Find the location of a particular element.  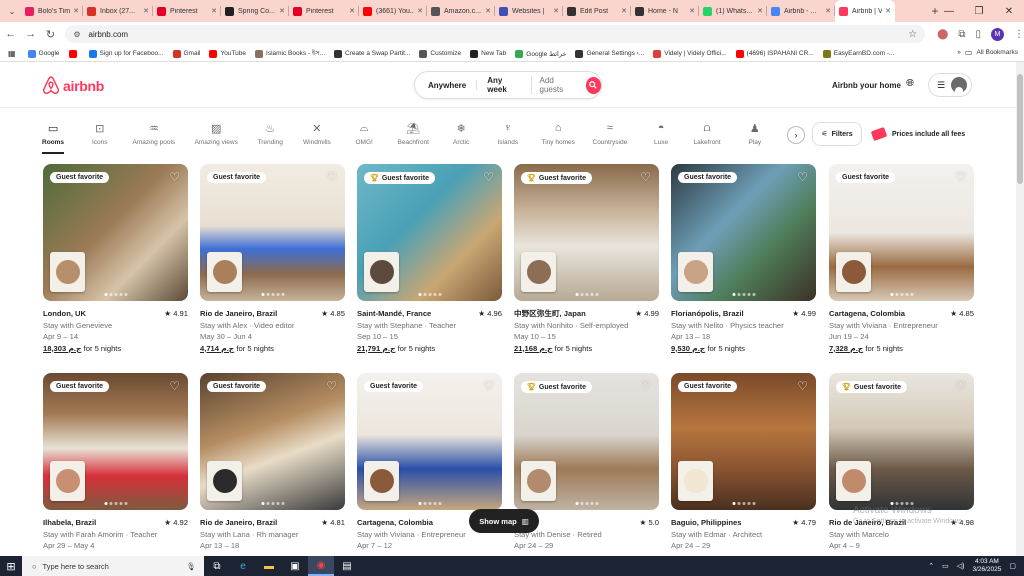

bookmark-item: Gmail is located at coordinates (186, 53).